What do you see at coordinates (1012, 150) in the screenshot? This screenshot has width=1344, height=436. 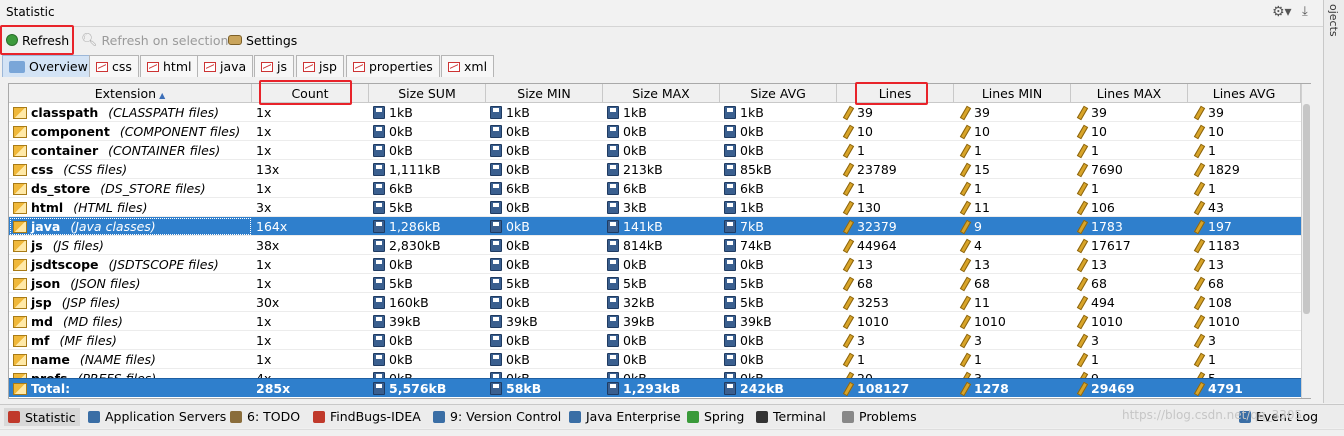 I see `lines-min-cell: 1` at bounding box center [1012, 150].